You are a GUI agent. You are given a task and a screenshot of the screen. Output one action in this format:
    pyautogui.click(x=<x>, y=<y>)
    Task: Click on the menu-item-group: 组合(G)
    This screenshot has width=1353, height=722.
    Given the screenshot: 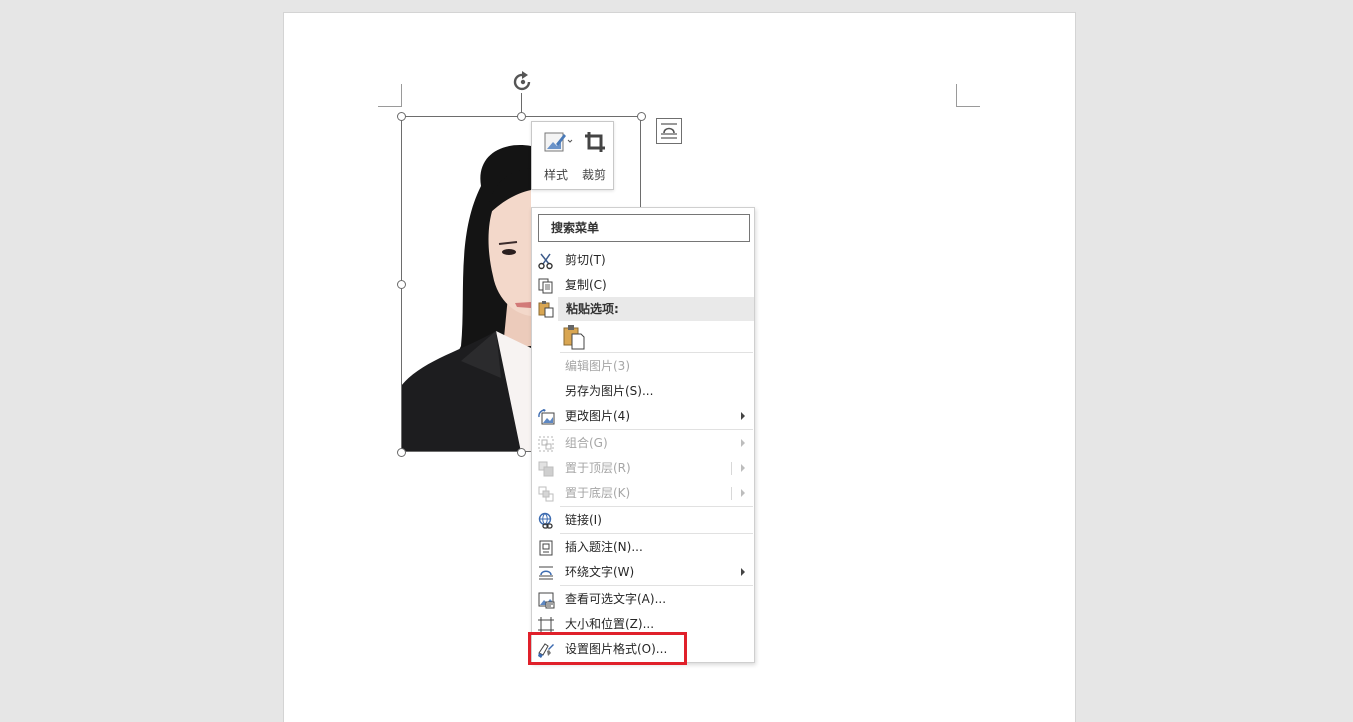 What is the action you would take?
    pyautogui.click(x=643, y=443)
    